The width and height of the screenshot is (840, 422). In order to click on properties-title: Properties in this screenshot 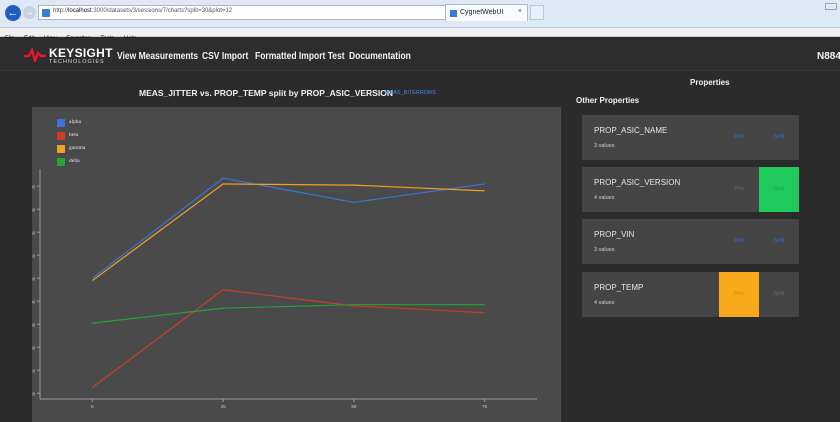, I will do `click(710, 82)`.